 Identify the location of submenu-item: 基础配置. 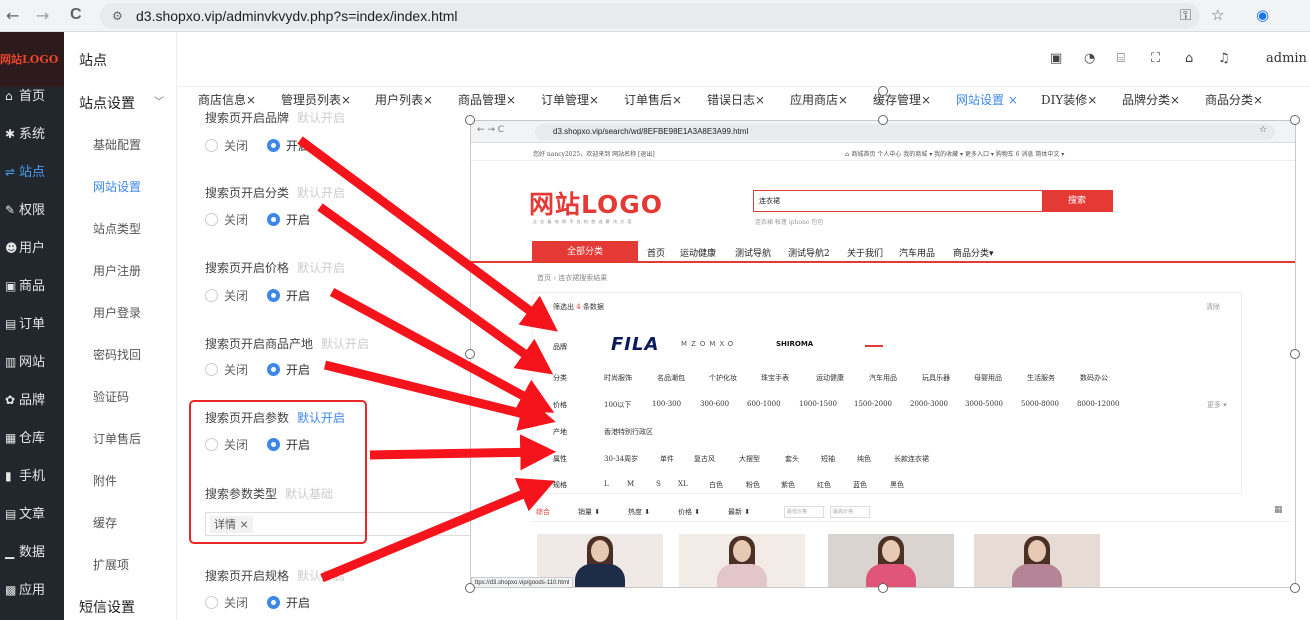
(117, 144).